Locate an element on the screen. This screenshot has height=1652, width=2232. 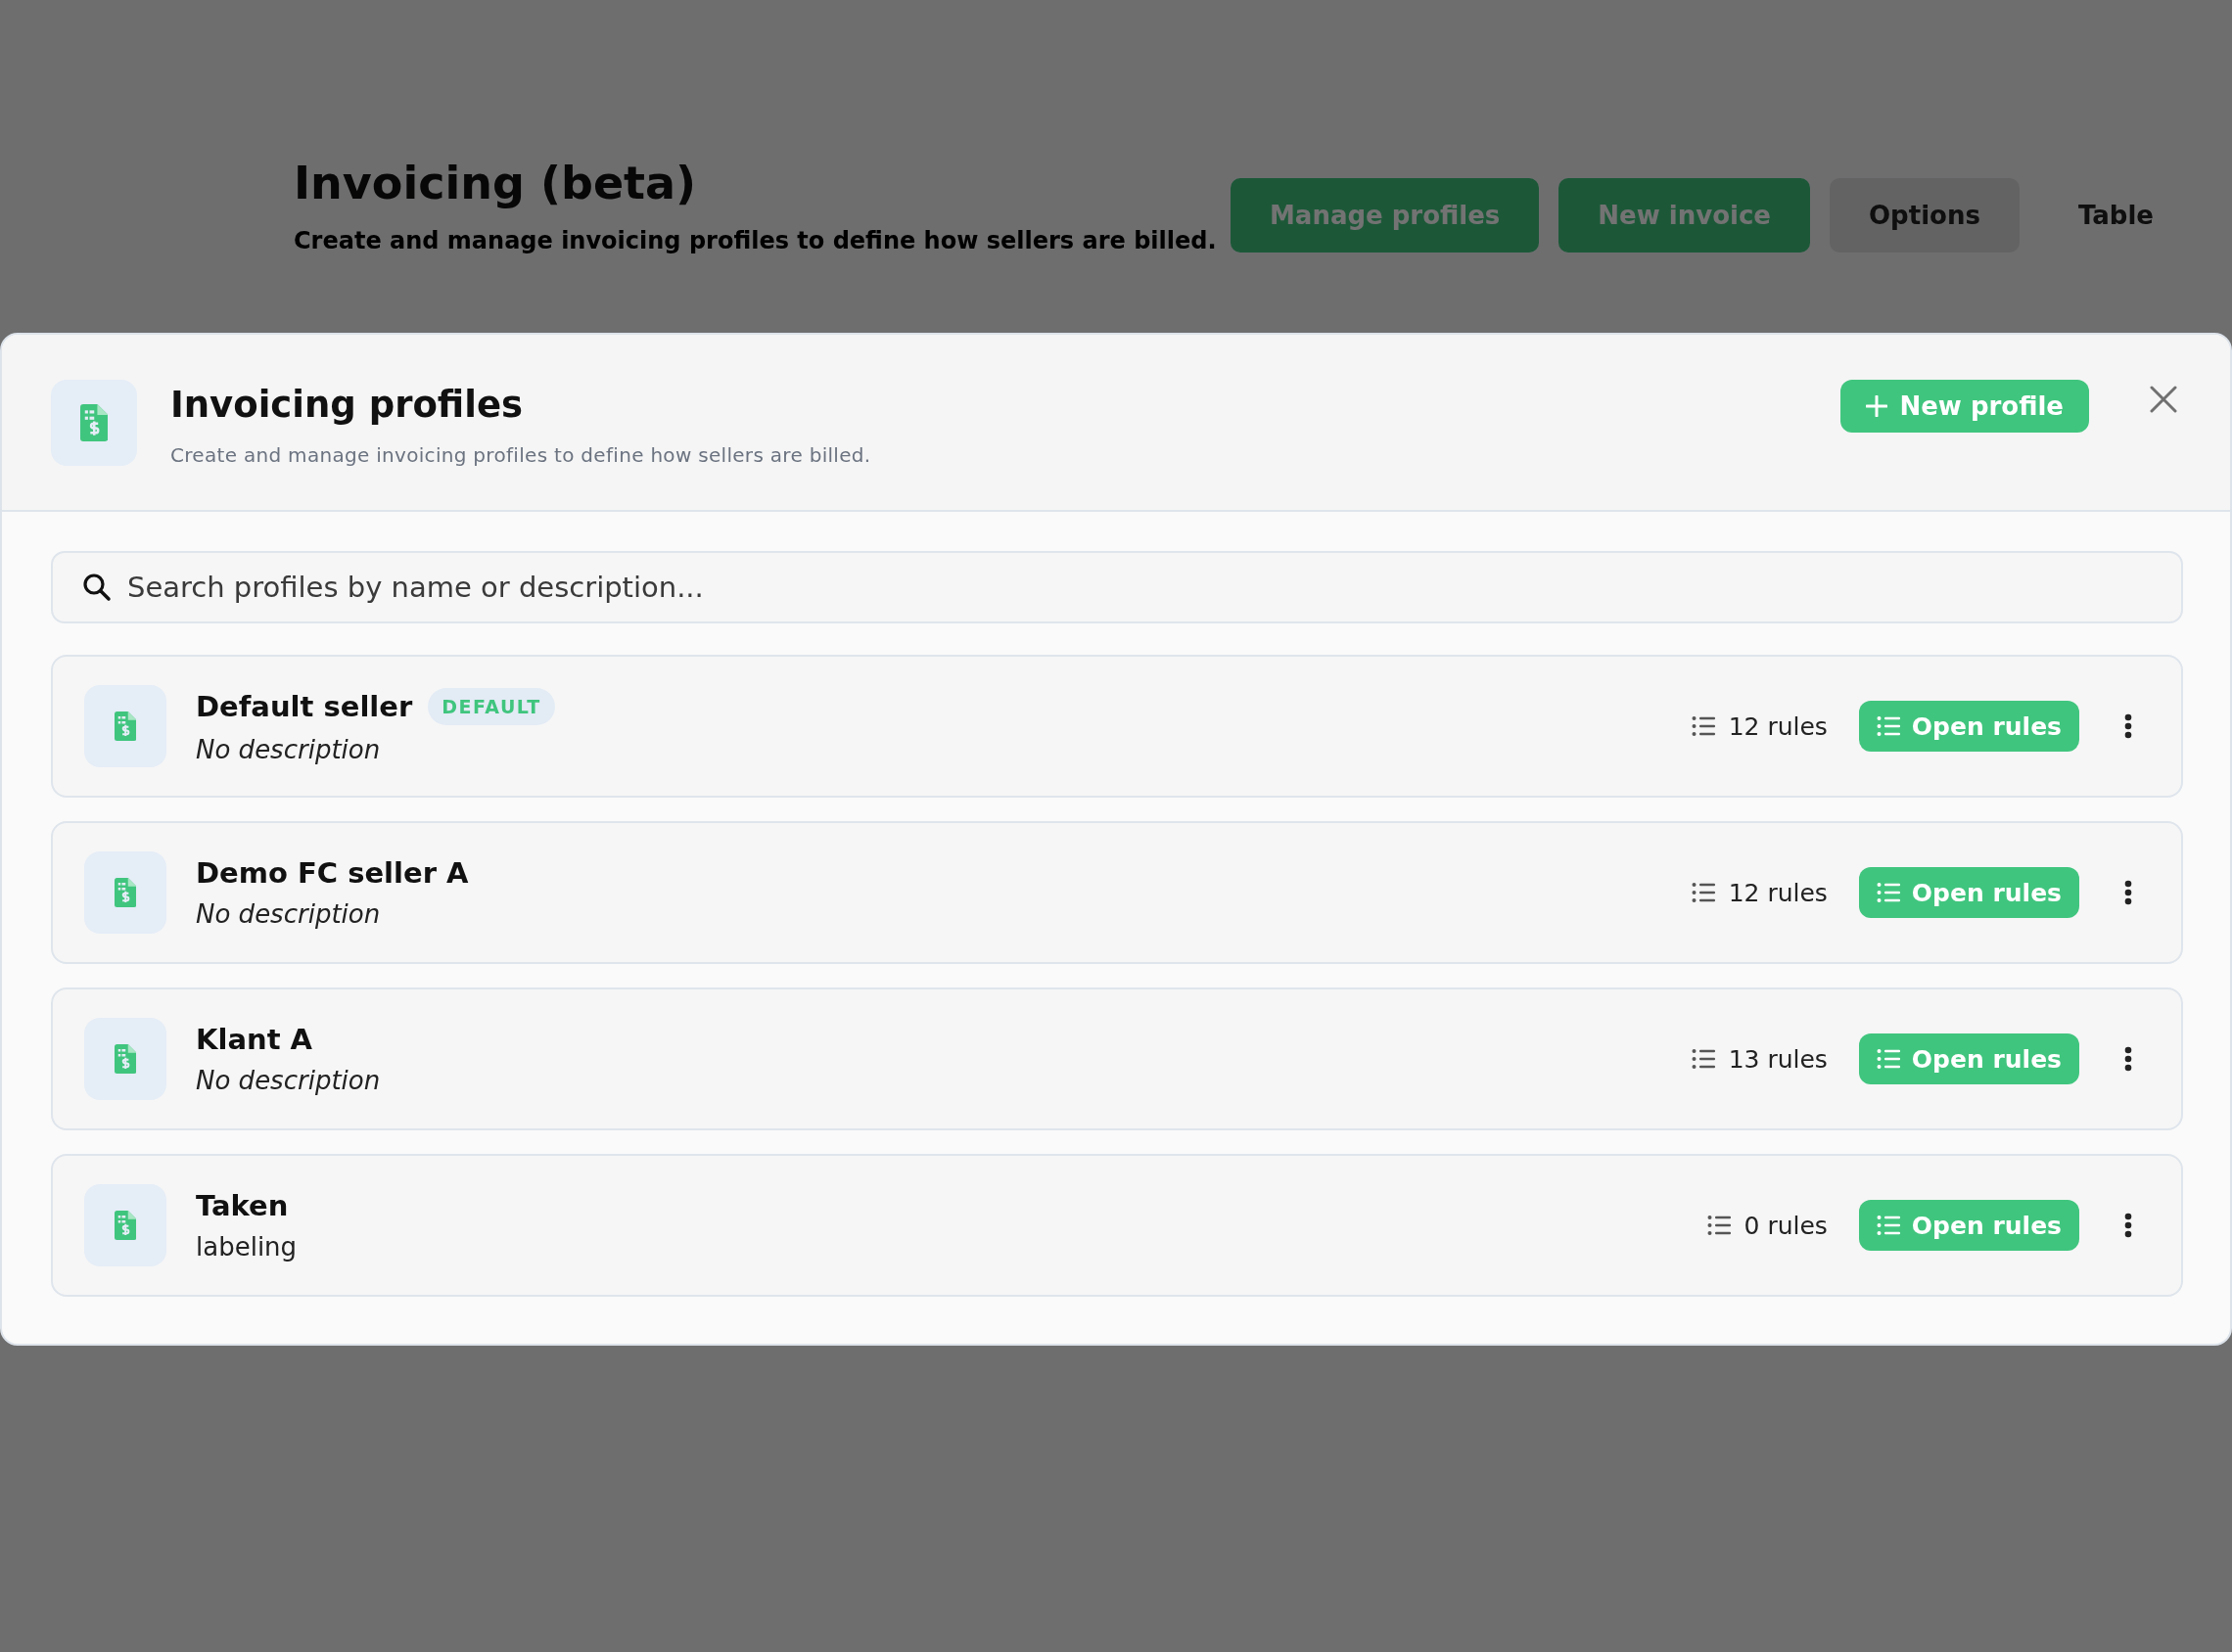
toolbar-button: New invoice is located at coordinates (1684, 215).